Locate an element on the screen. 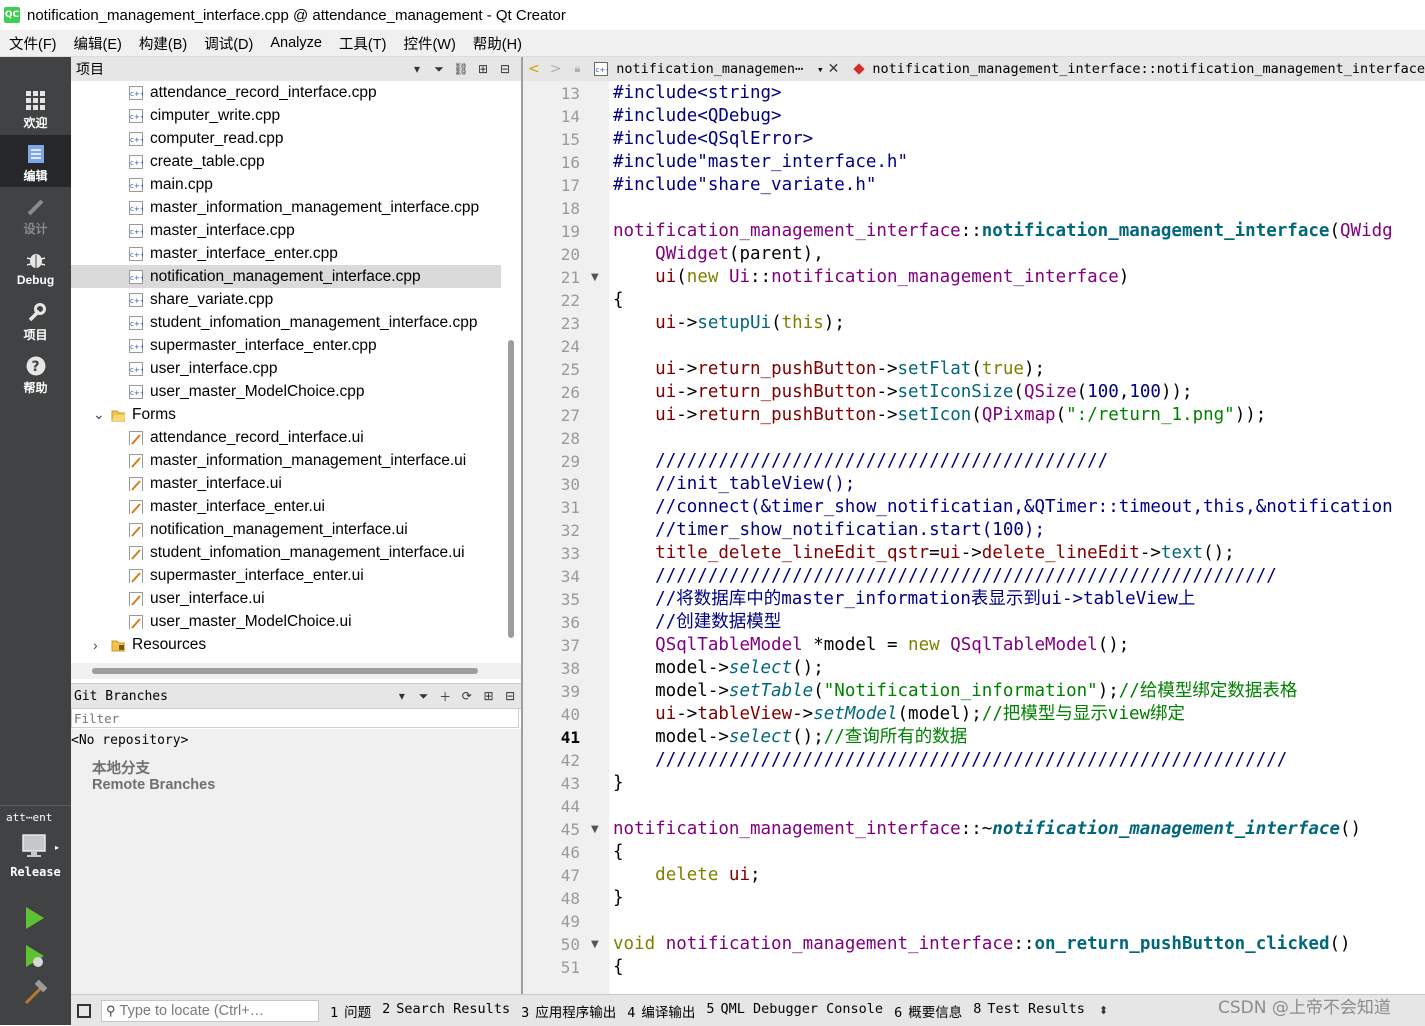 The image size is (1425, 1026). menu-item-3: 调试(D) is located at coordinates (228, 43).